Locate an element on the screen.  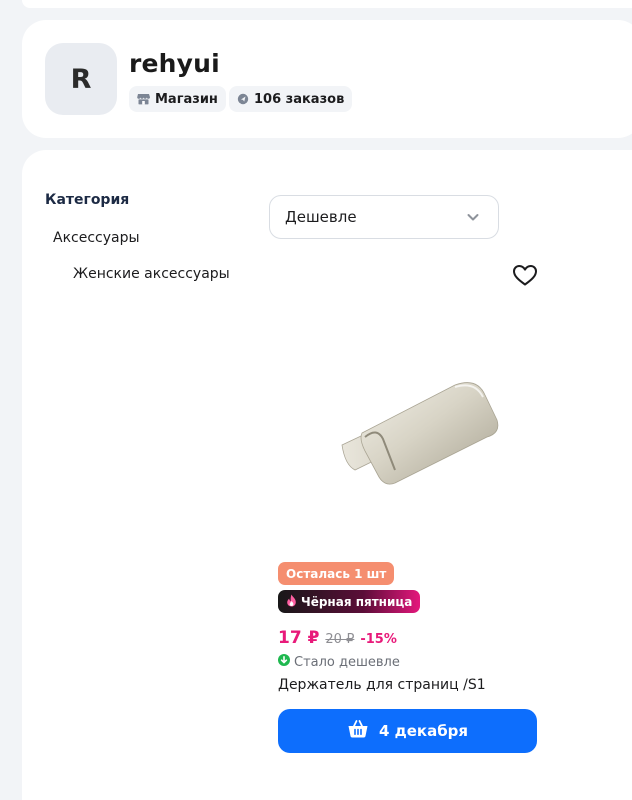
category-link-womens-accessories: Женские аксессуары is located at coordinates (151, 274).